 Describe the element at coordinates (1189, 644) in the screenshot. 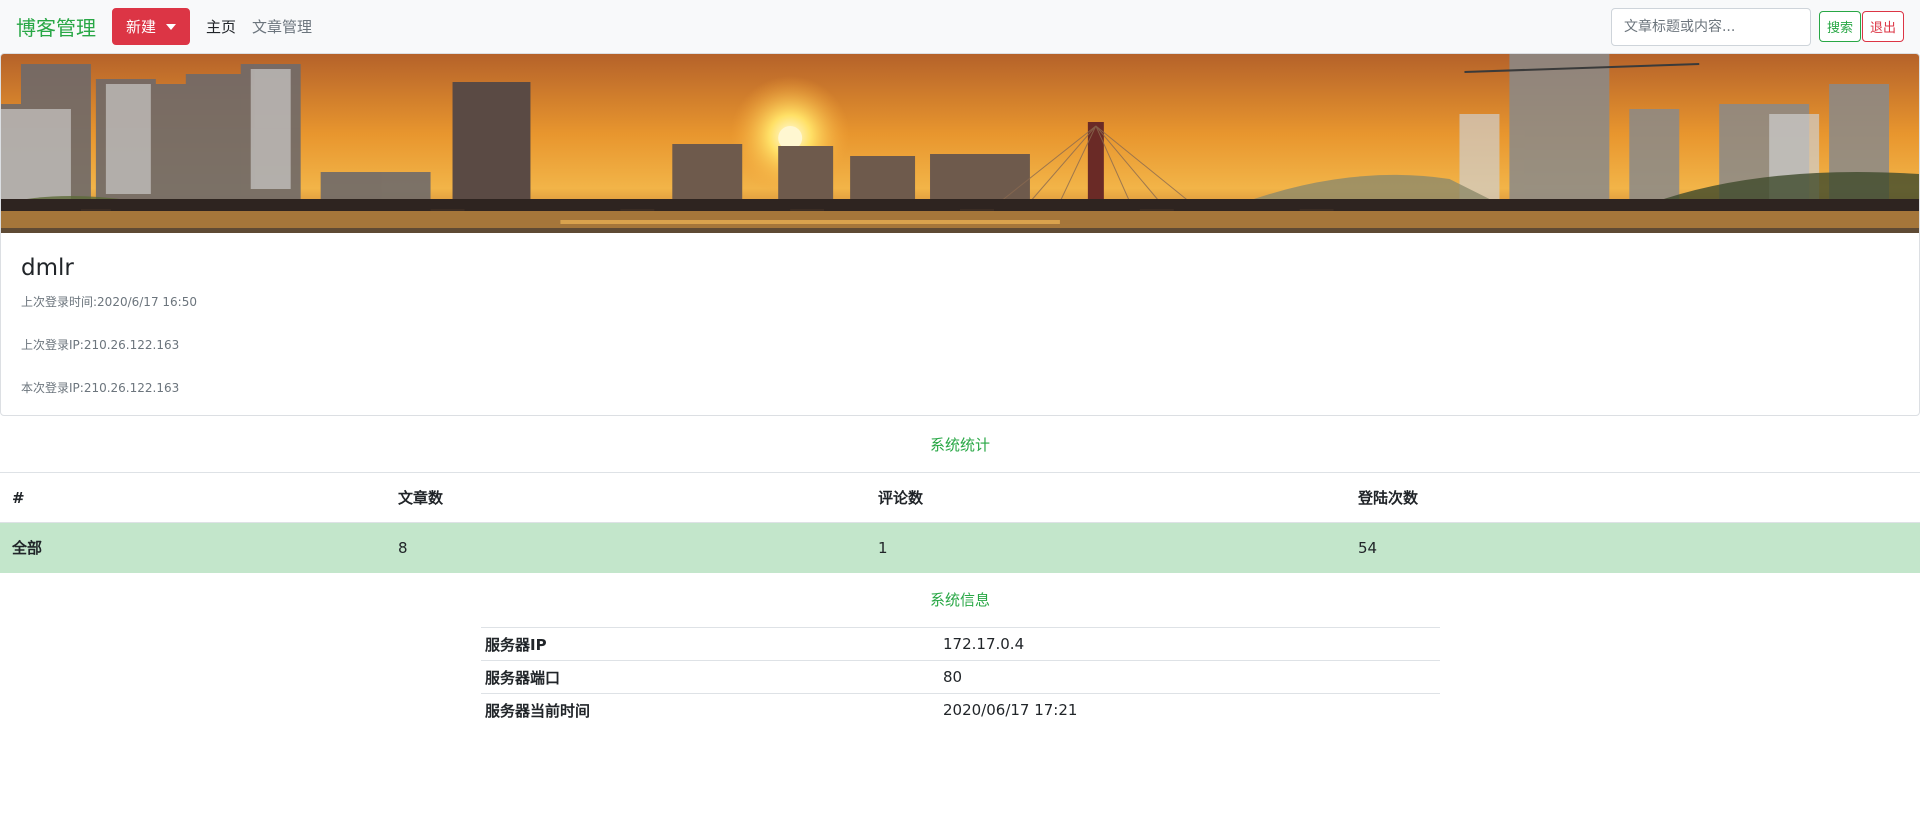

I see `sysinfo-value: 172.17.0.4` at that location.